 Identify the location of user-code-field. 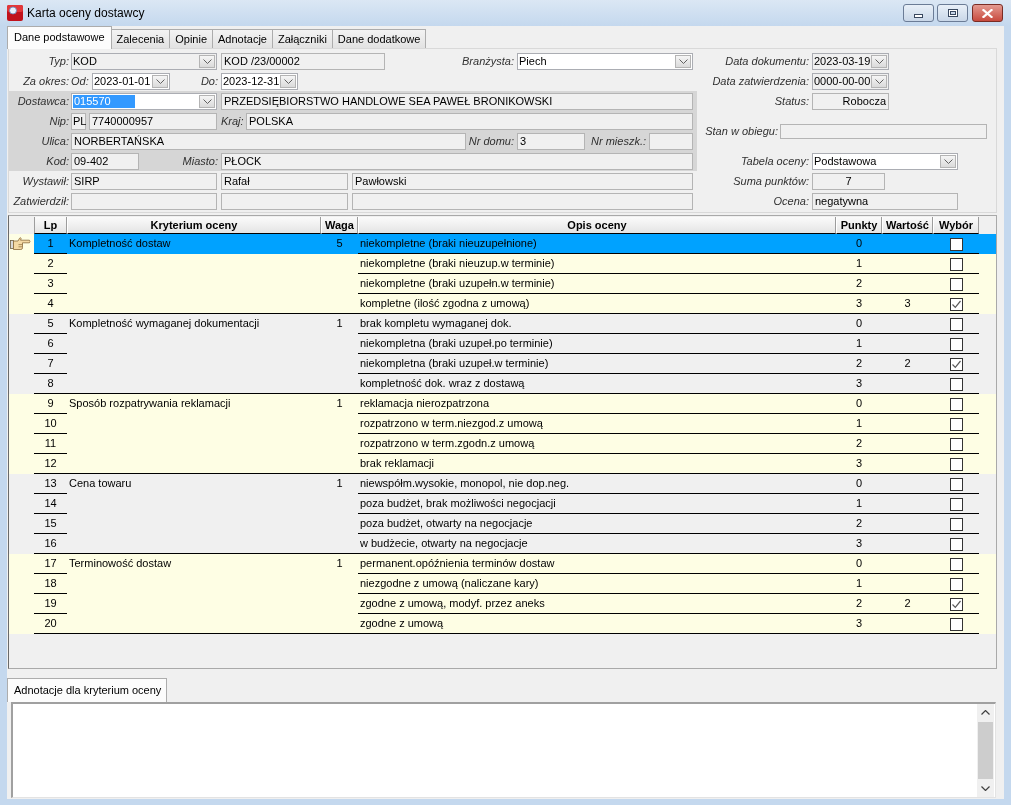
(144, 201).